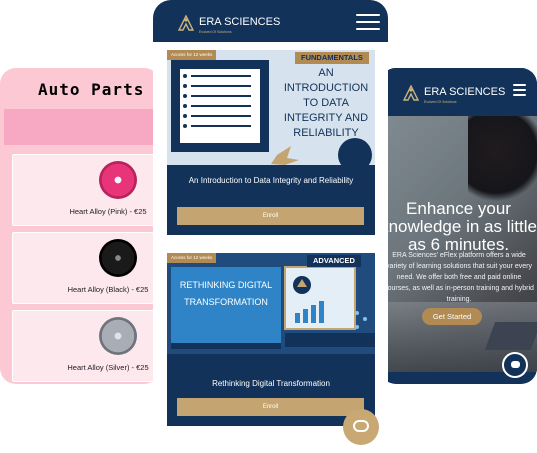  I want to click on silver-wheel-image, so click(118, 336).